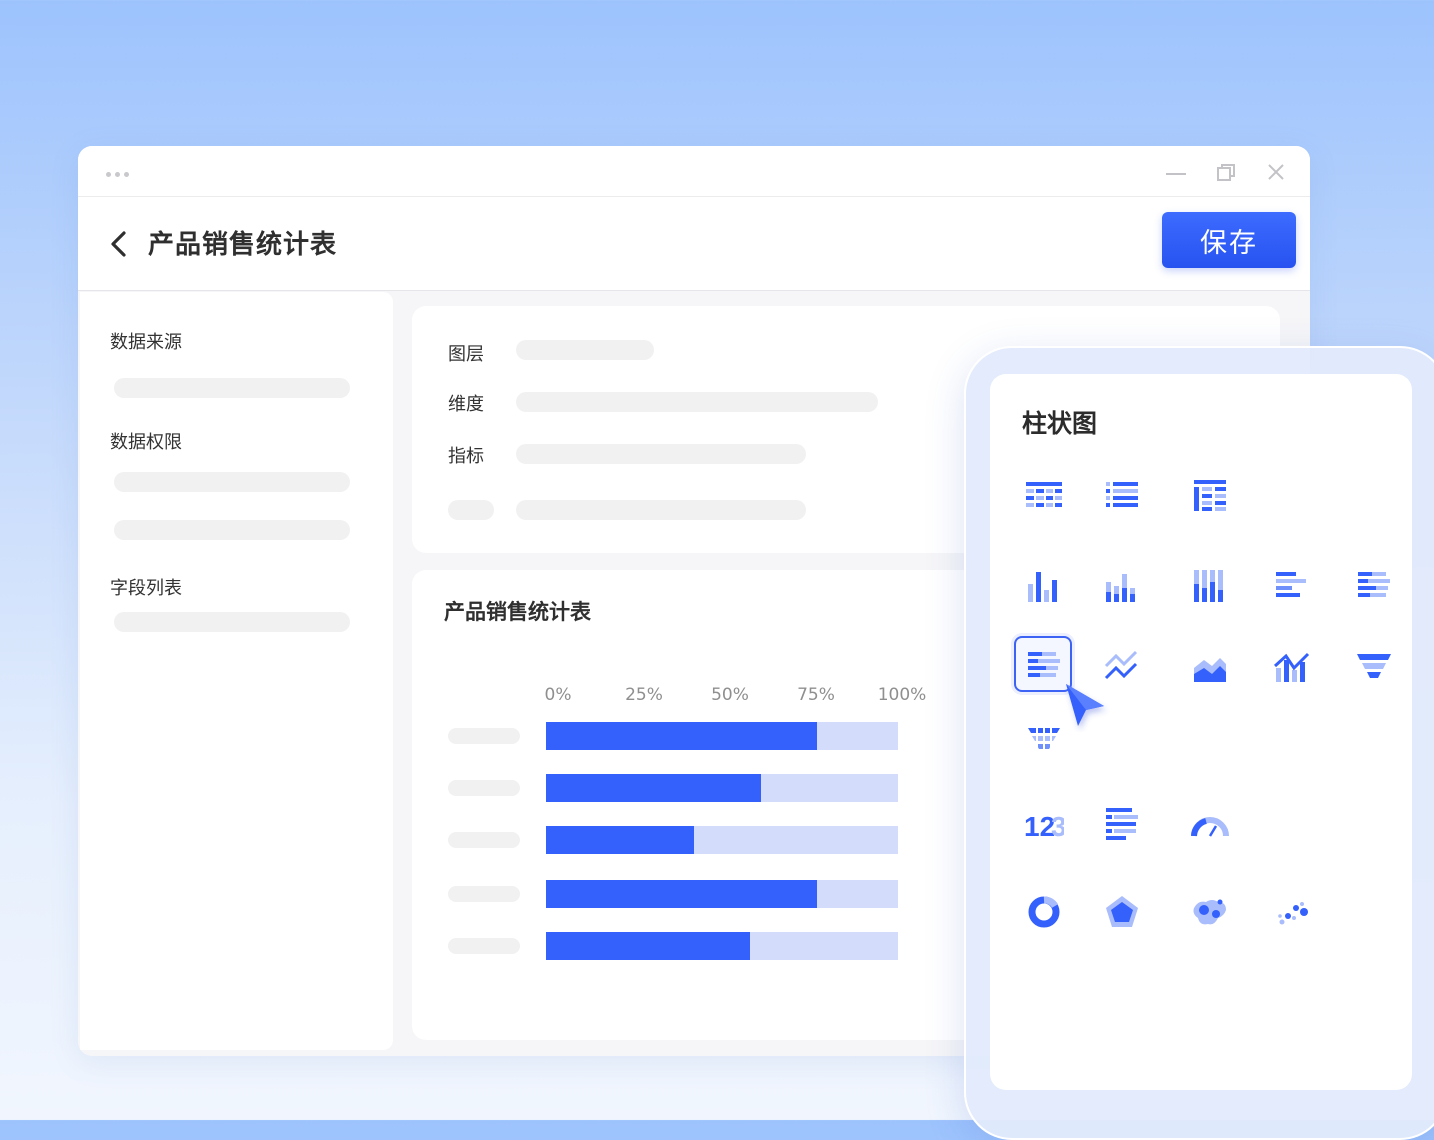 The width and height of the screenshot is (1434, 1140). Describe the element at coordinates (1044, 912) in the screenshot. I see `donut-chart-icon` at that location.